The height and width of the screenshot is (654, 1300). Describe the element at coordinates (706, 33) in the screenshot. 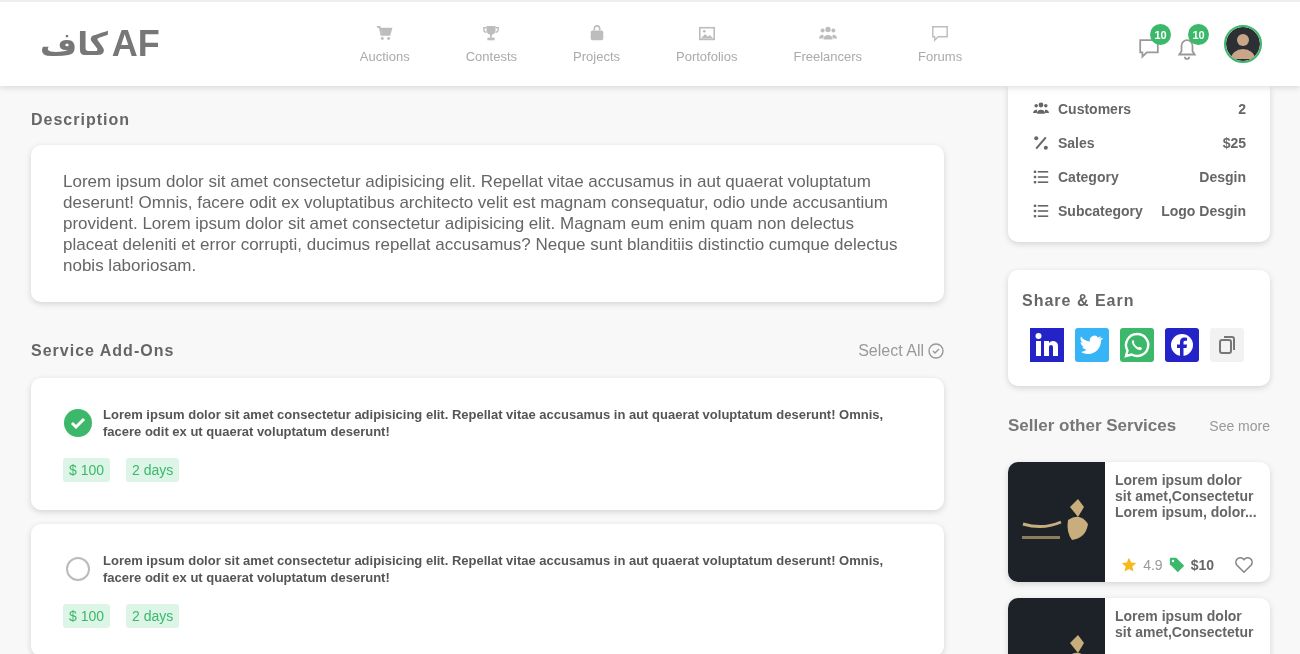

I see `image-icon` at that location.